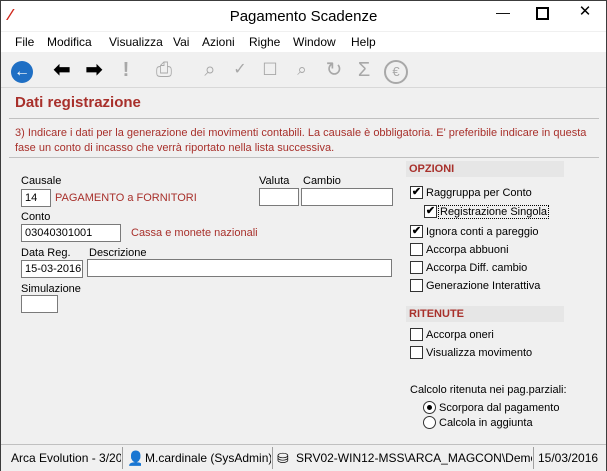  Describe the element at coordinates (66, 458) in the screenshot. I see `status-app: Arca Evolution - 3/20` at that location.